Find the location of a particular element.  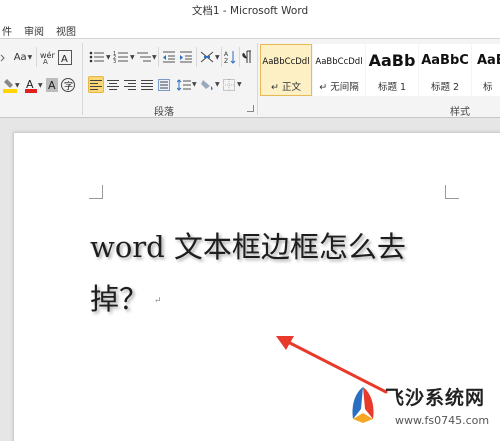

site-watermark: 飞沙系统网 www.fs0745.com is located at coordinates (421, 411).